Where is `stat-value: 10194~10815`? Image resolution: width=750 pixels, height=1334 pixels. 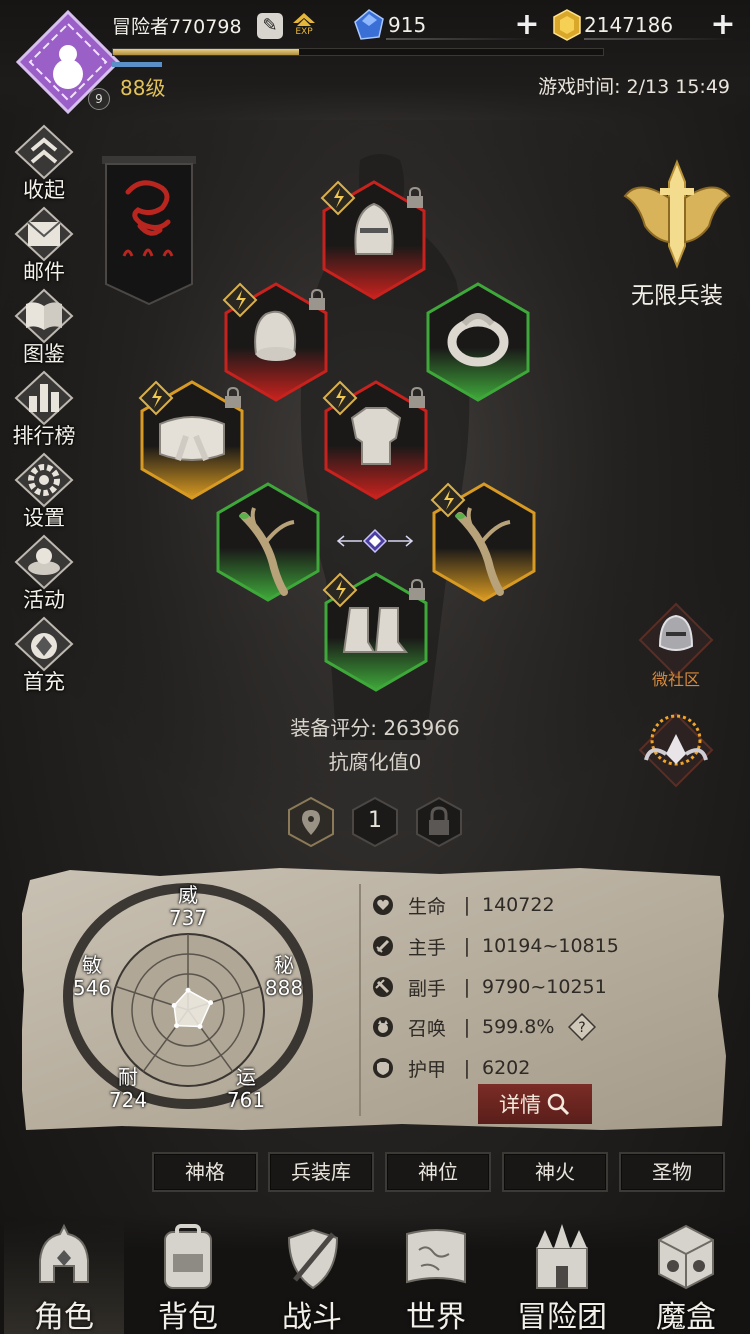 stat-value: 10194~10815 is located at coordinates (550, 946).